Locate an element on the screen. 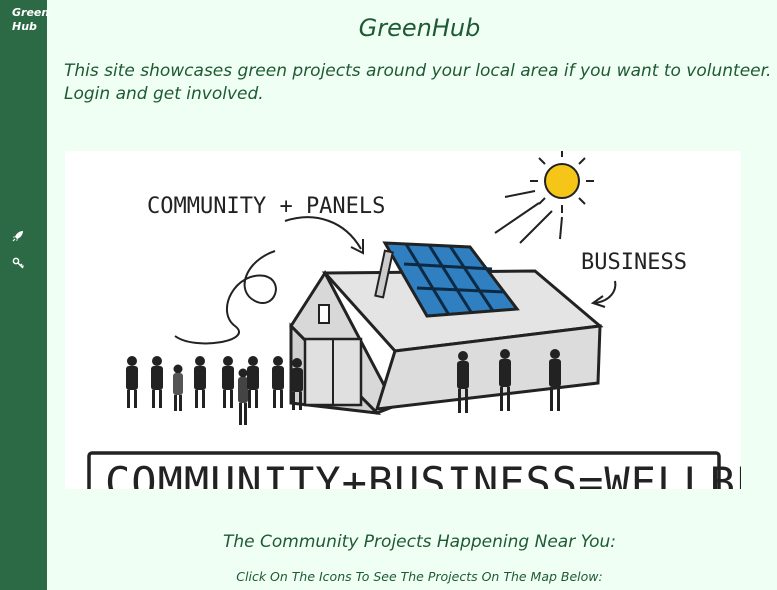 The height and width of the screenshot is (590, 777). illustration-label-right: BUSINESS is located at coordinates (634, 262).